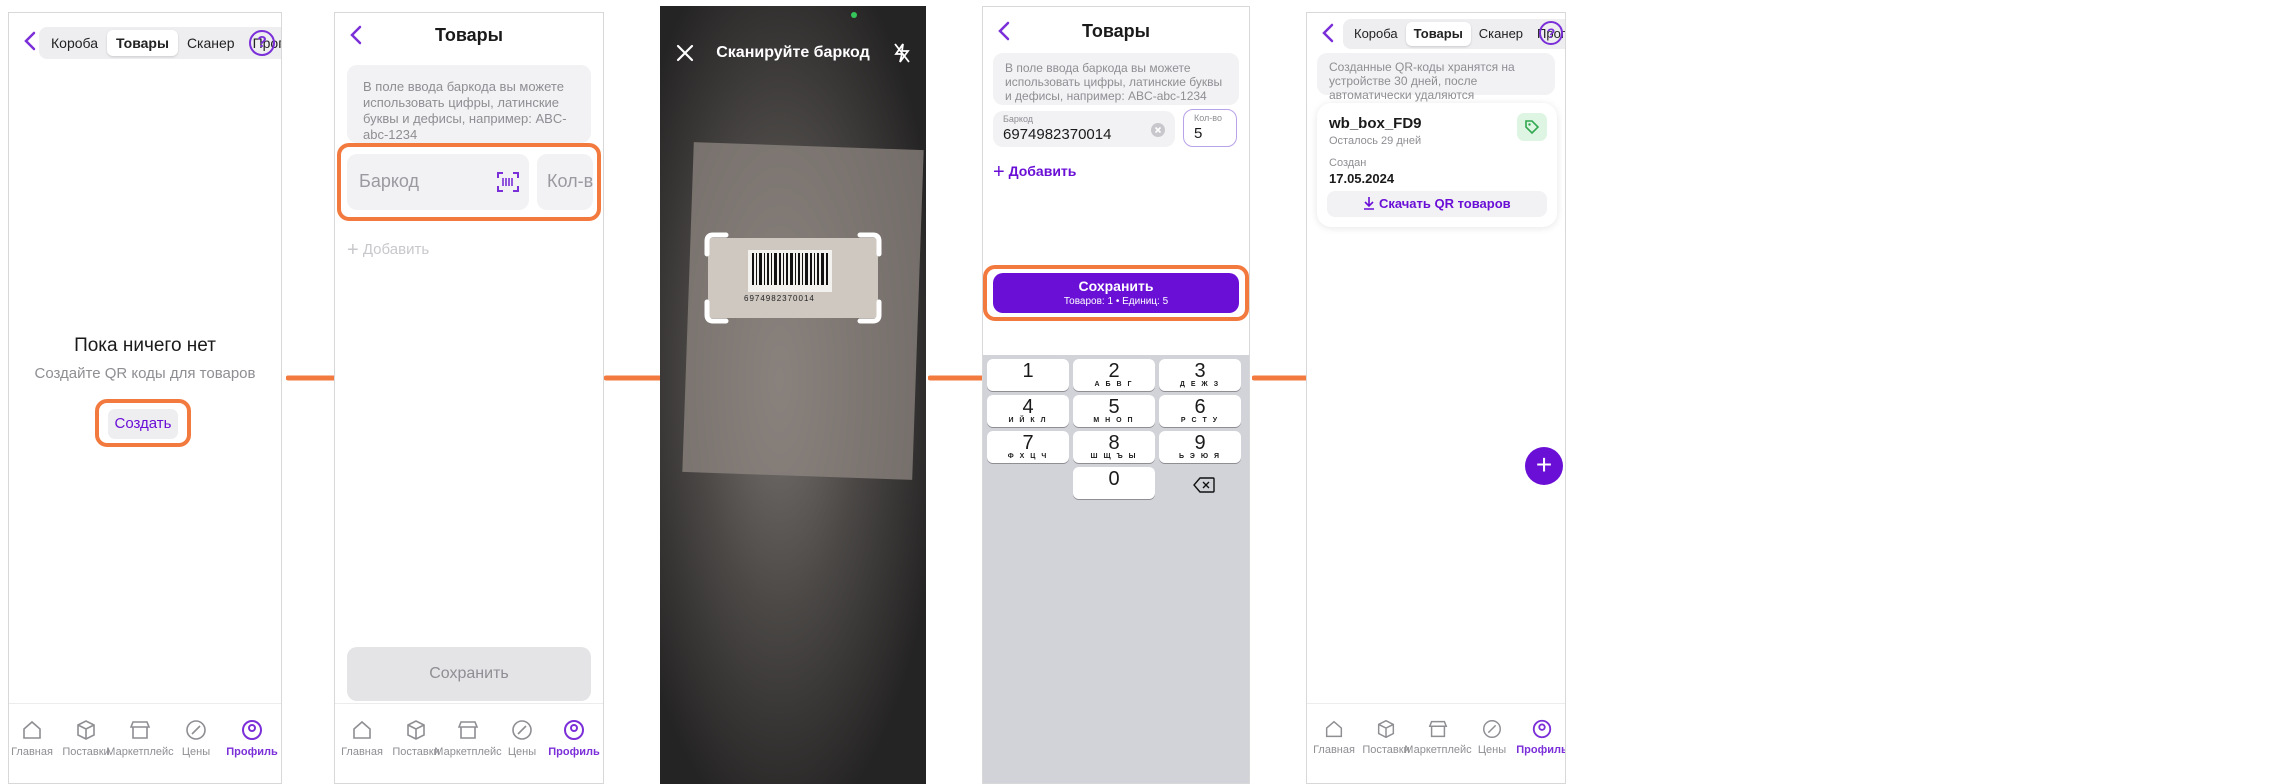 The height and width of the screenshot is (784, 2269). I want to click on quantity-input: Кол-во, so click(565, 182).